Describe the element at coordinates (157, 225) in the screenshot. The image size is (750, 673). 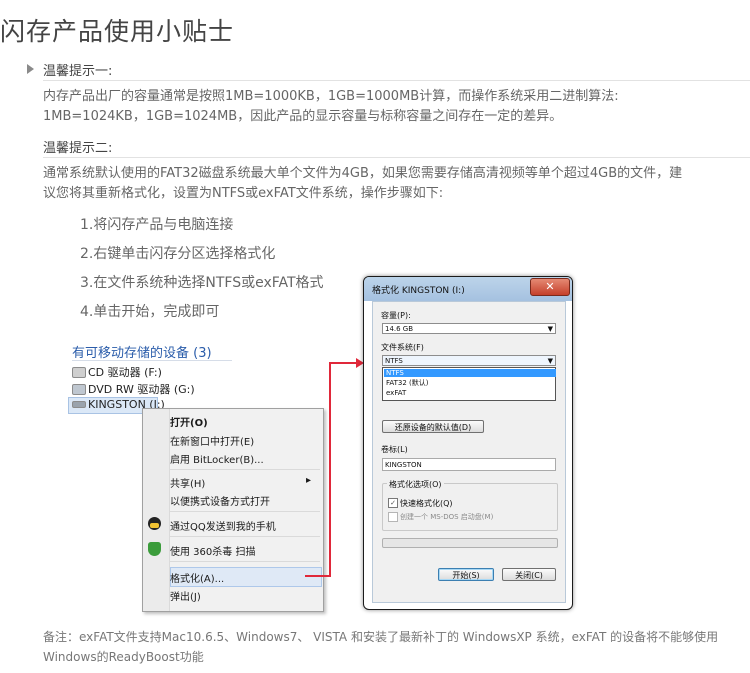
I see `step-1: 1.将闪存产品与电脑连接` at that location.